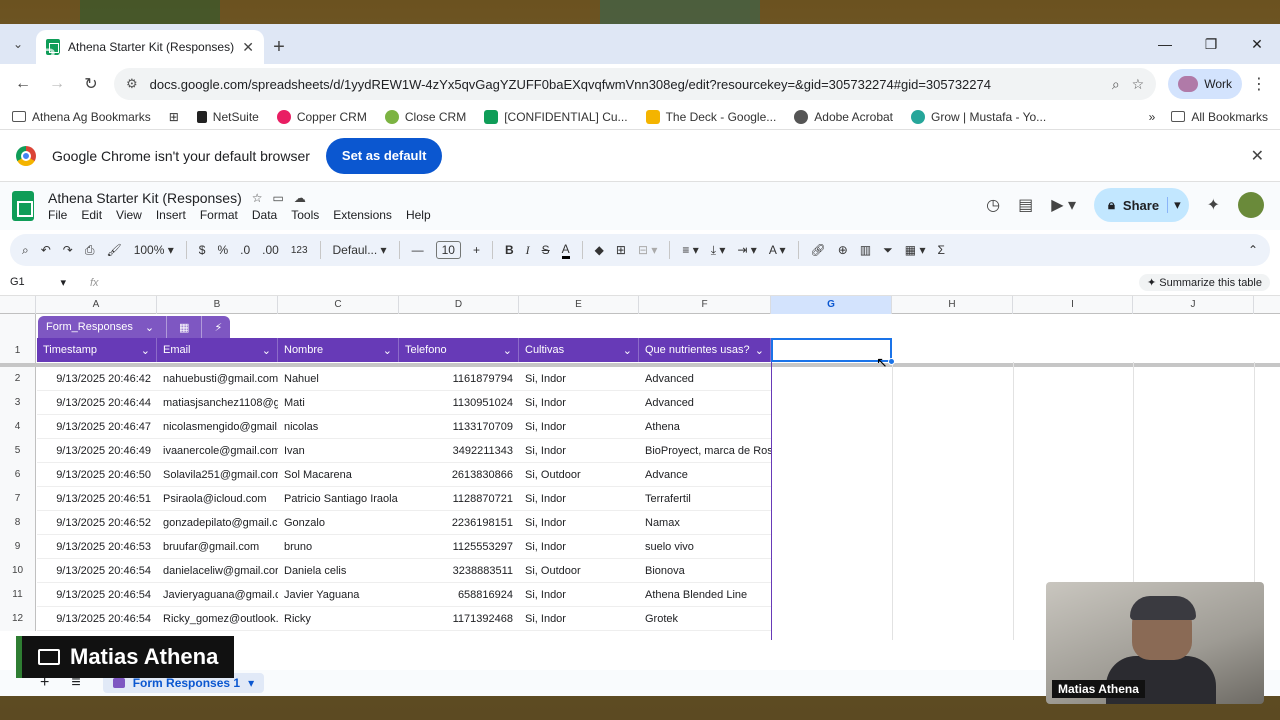  I want to click on table-cell: Grotek, so click(705, 619).